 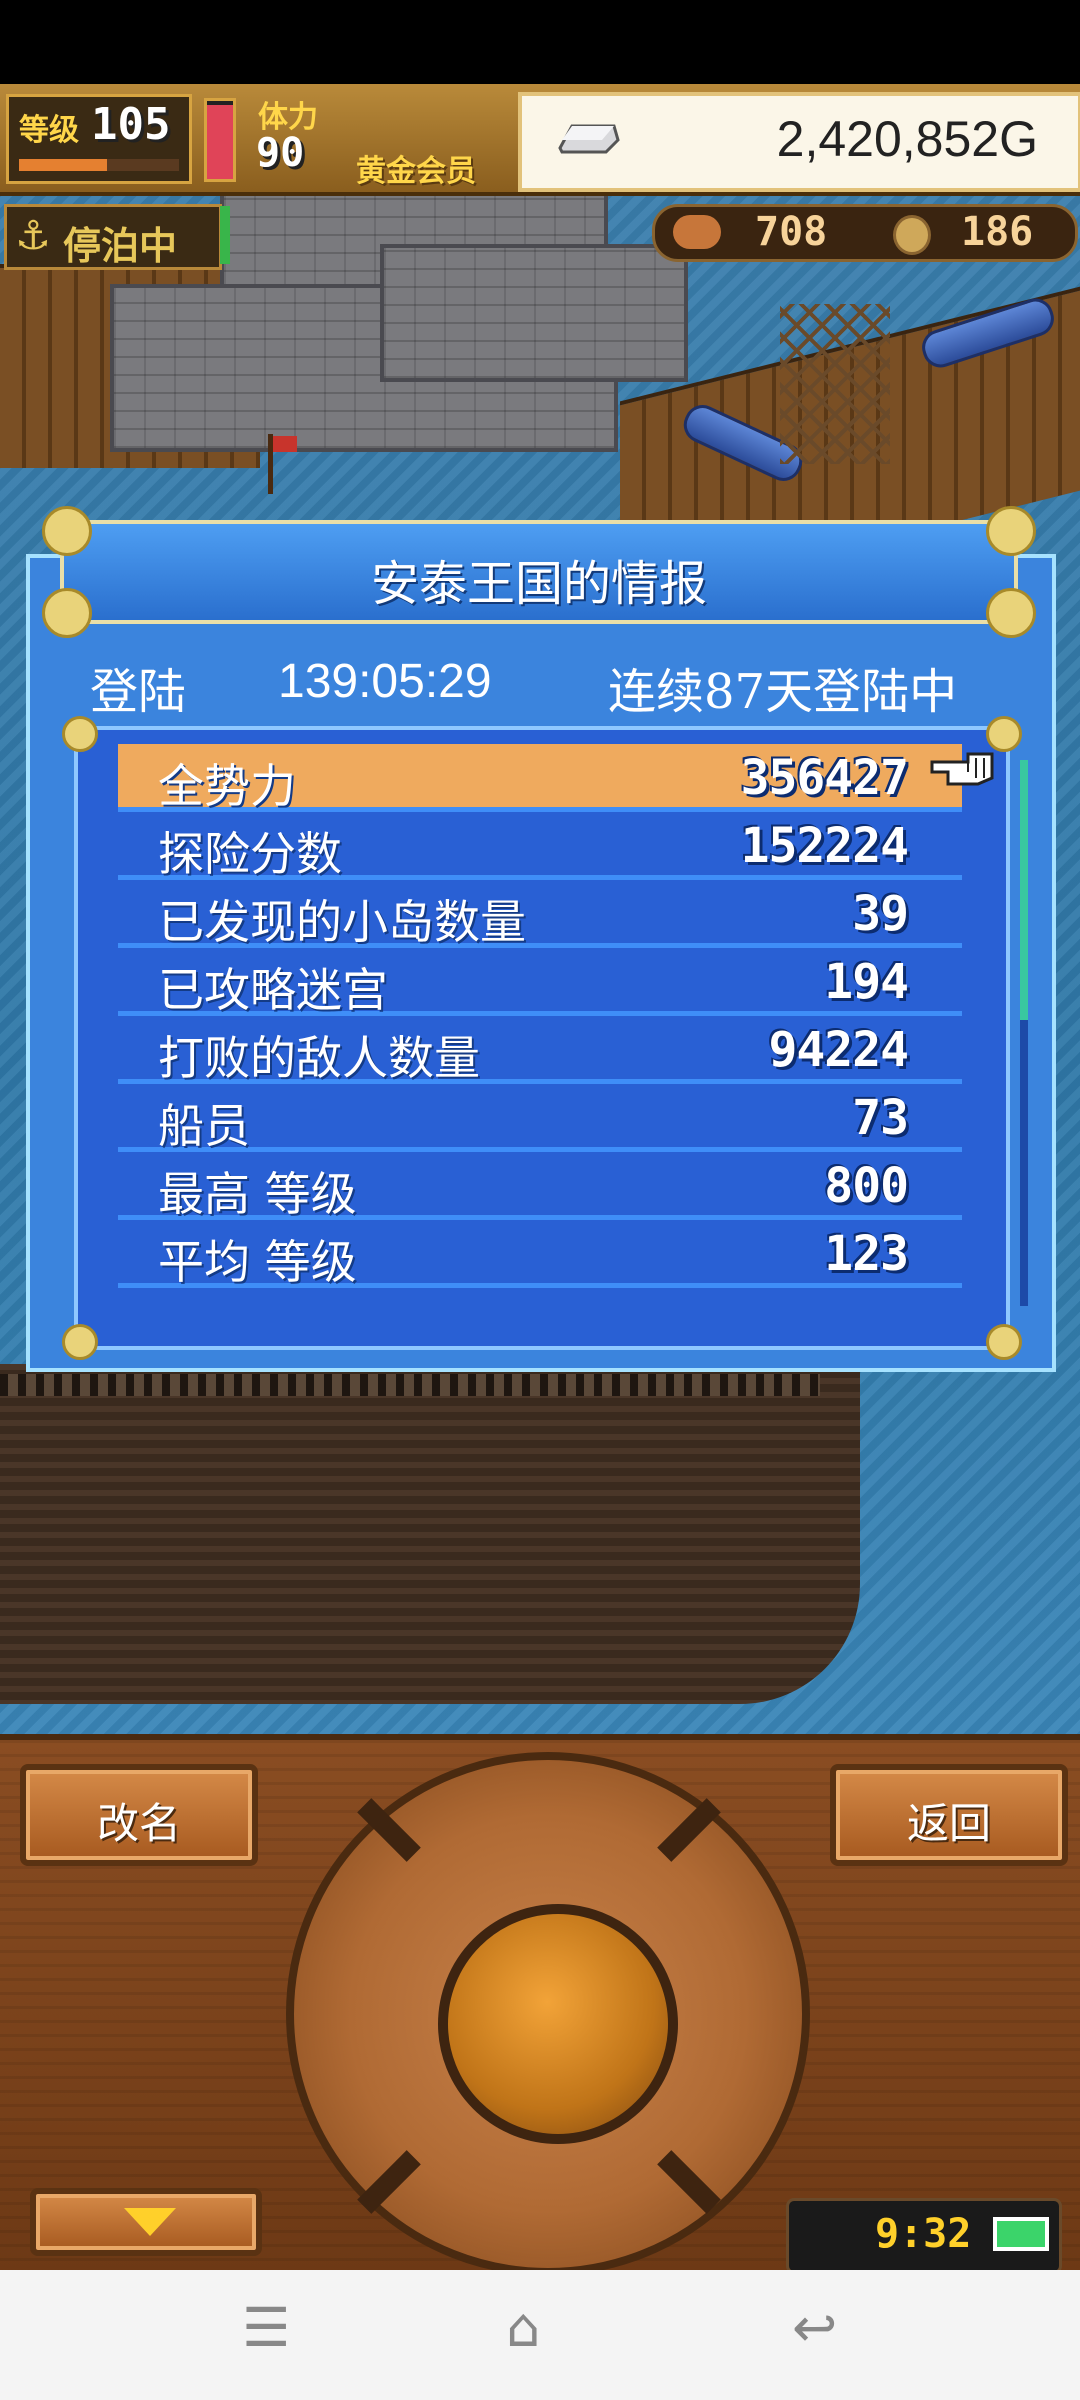 What do you see at coordinates (540, 1118) in the screenshot?
I see `stat-row-crew: 船员 73` at bounding box center [540, 1118].